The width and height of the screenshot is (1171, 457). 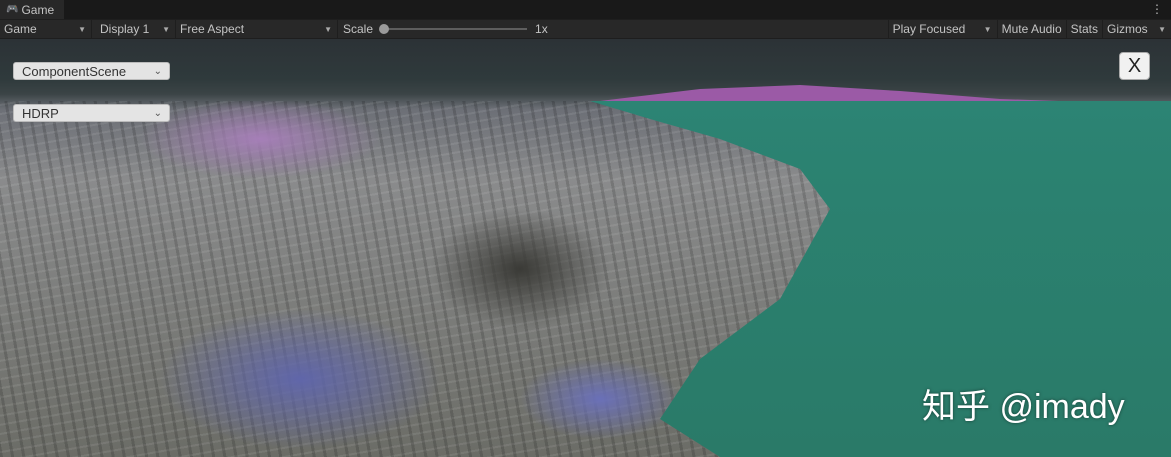 I want to click on scale-slider-handle, so click(x=384, y=29).